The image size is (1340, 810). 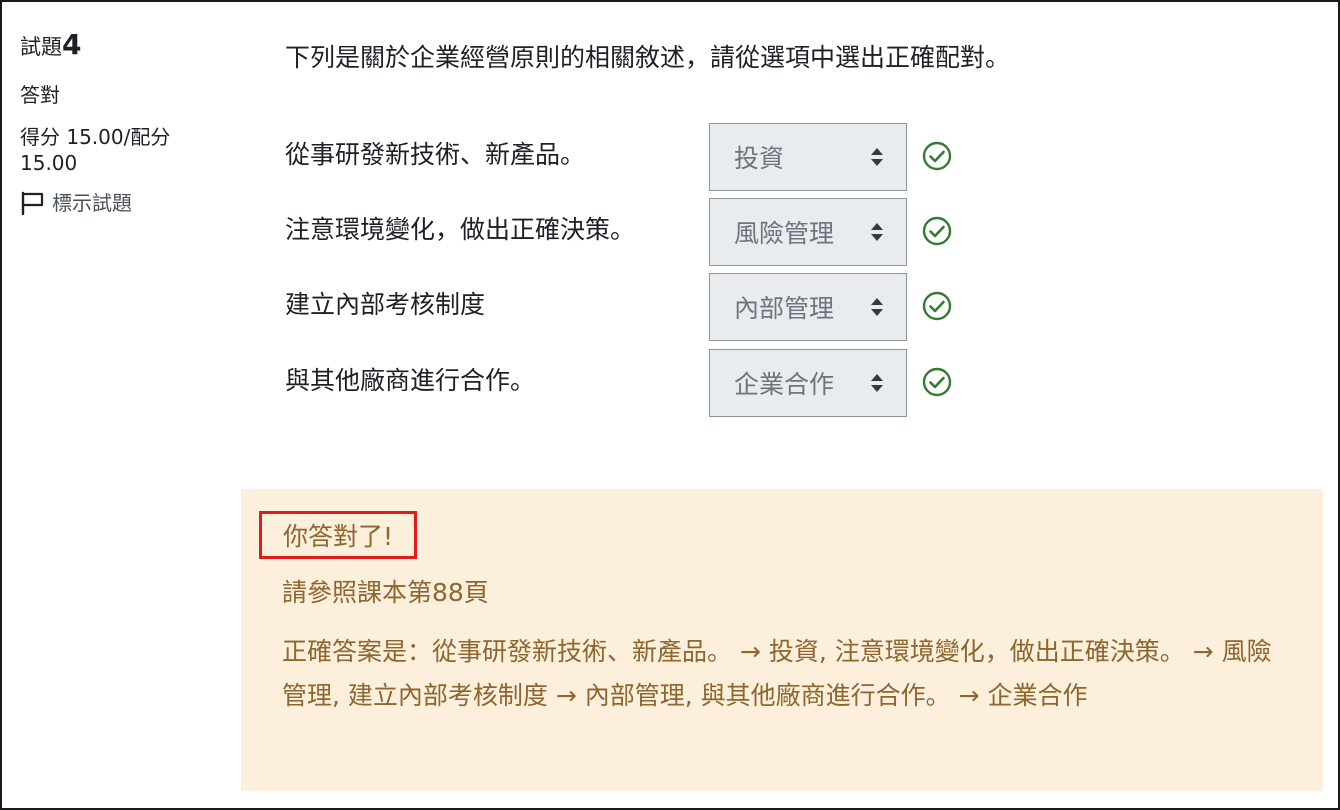 What do you see at coordinates (92, 203) in the screenshot?
I see `flag-question-label: 標示試題` at bounding box center [92, 203].